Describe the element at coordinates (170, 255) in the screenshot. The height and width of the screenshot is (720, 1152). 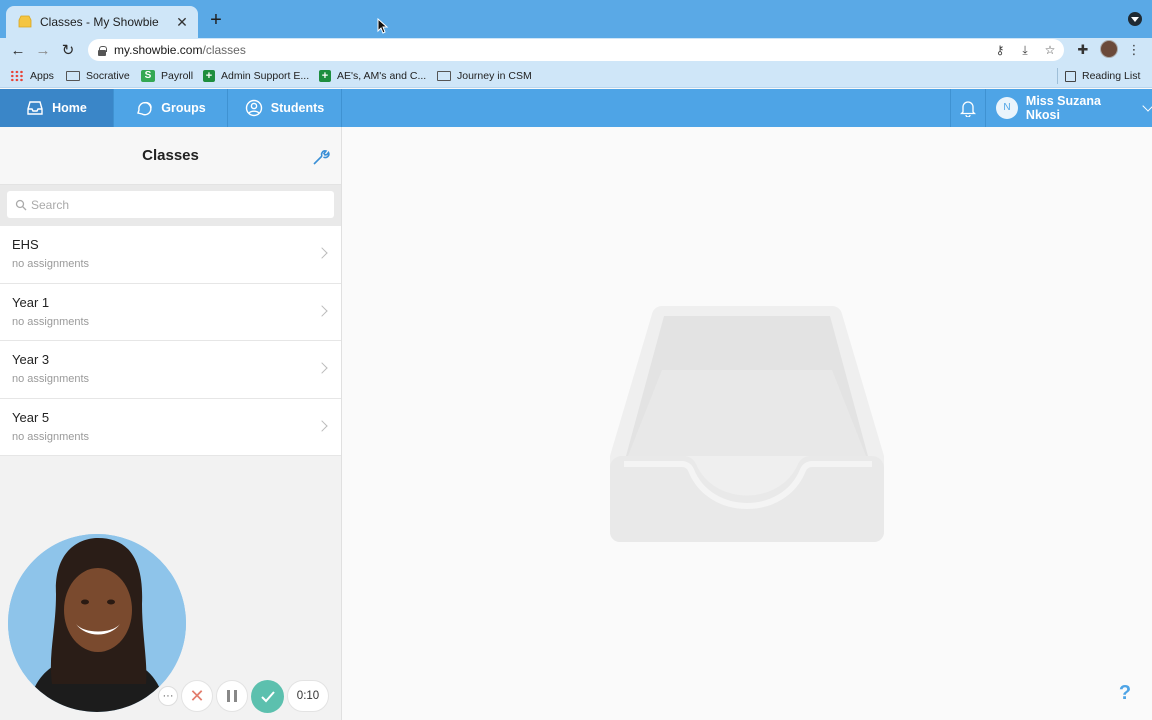
I see `class-row-ehs: EHS no assignments` at that location.